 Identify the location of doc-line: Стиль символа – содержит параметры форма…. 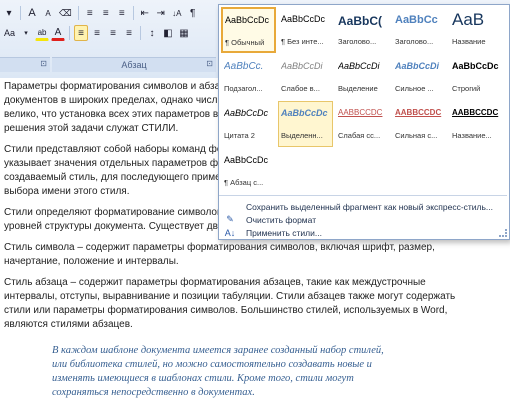
(219, 247).